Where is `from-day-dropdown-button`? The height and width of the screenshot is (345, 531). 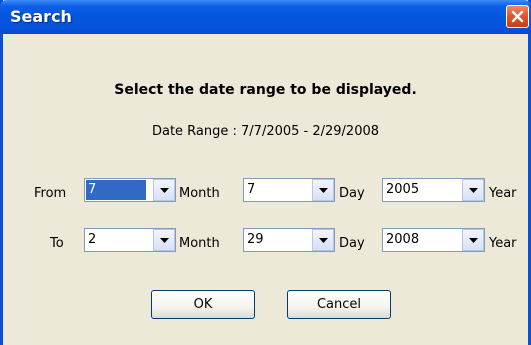 from-day-dropdown-button is located at coordinates (323, 190).